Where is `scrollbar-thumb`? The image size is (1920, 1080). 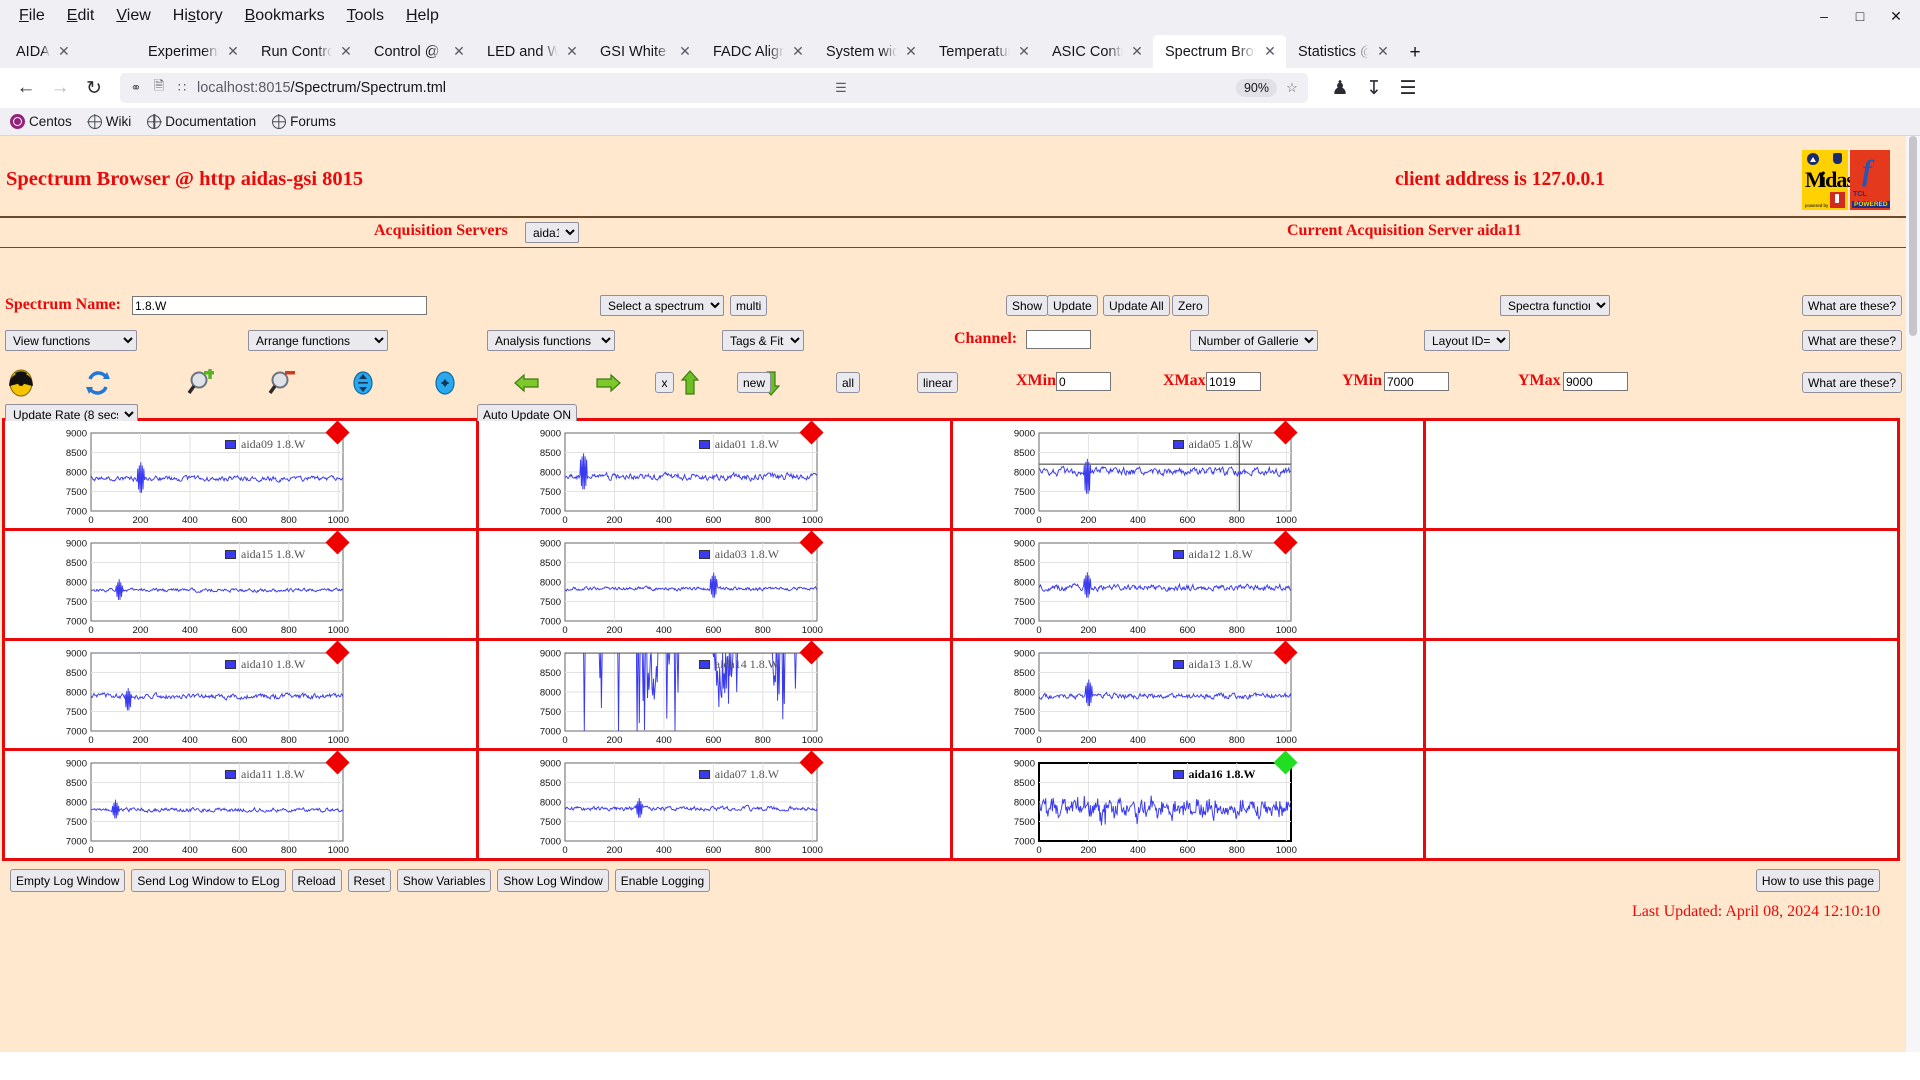
scrollbar-thumb is located at coordinates (1913, 236).